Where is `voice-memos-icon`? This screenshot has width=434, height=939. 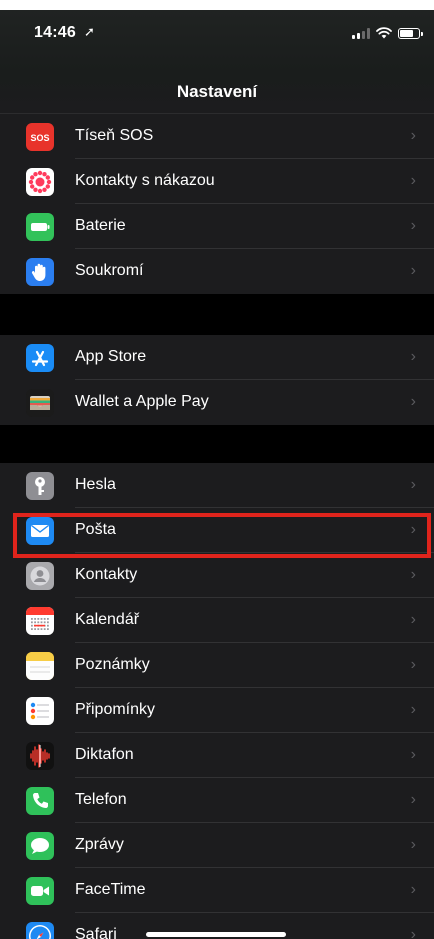
voice-memos-icon is located at coordinates (40, 756).